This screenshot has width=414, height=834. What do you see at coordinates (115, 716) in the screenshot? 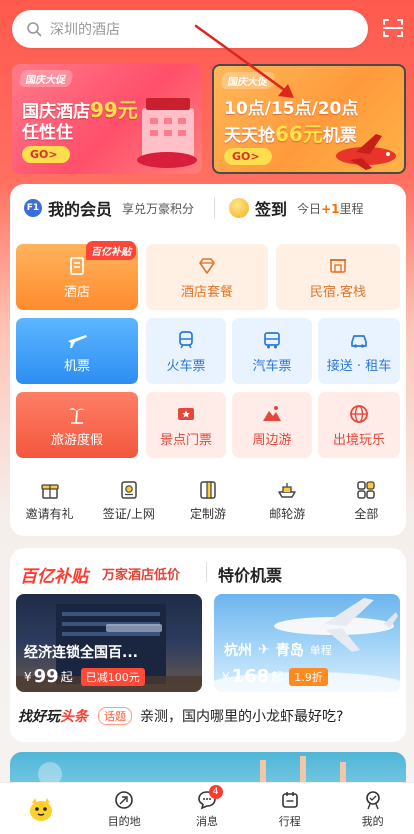
I see `topic-tag: 话题` at bounding box center [115, 716].